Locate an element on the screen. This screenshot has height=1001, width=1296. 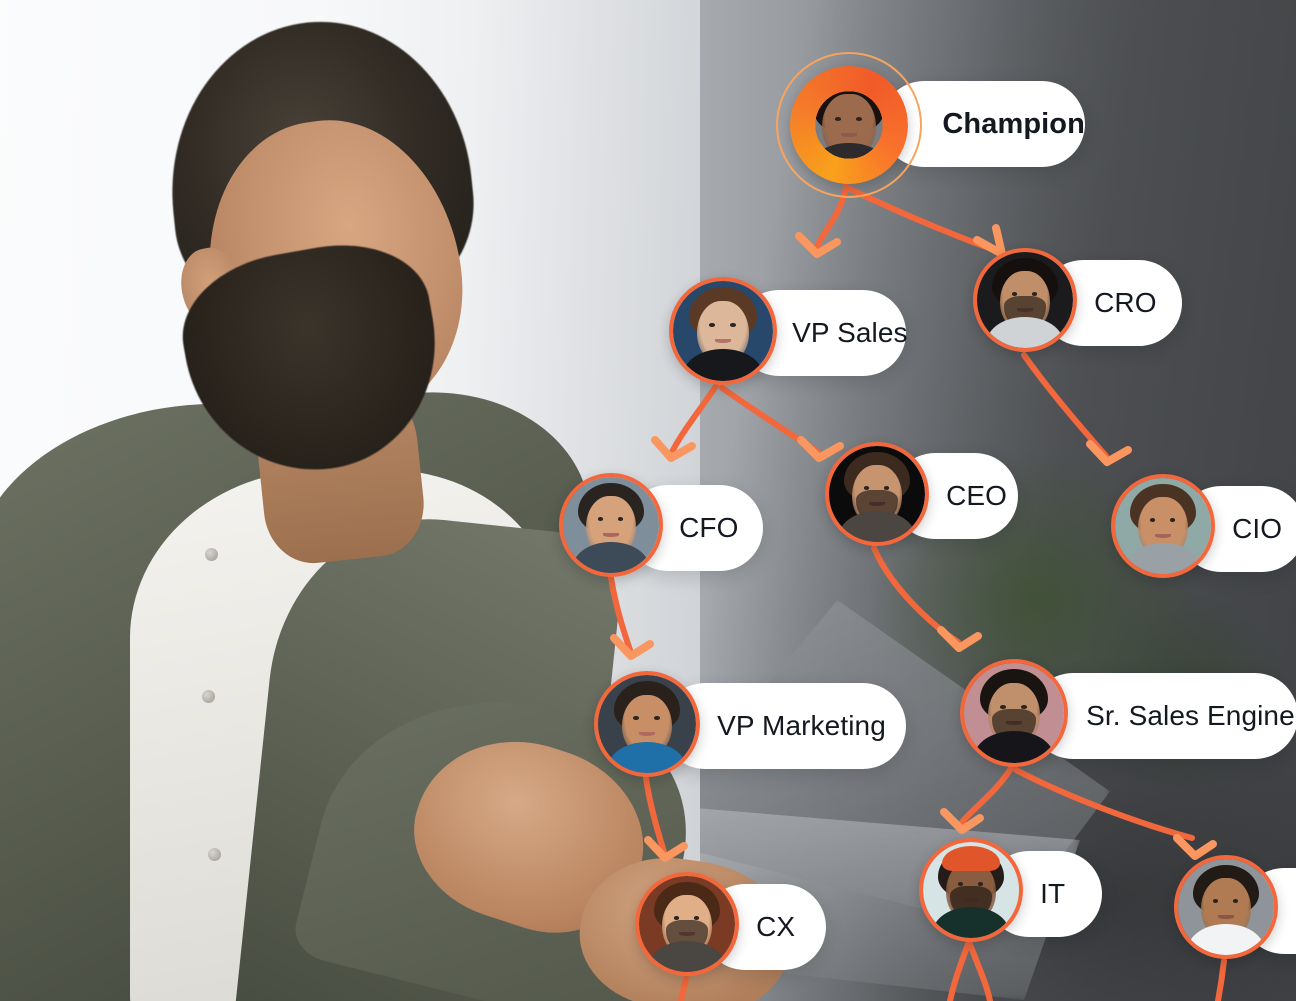
avatar-photo-sr-se is located at coordinates (1014, 713).